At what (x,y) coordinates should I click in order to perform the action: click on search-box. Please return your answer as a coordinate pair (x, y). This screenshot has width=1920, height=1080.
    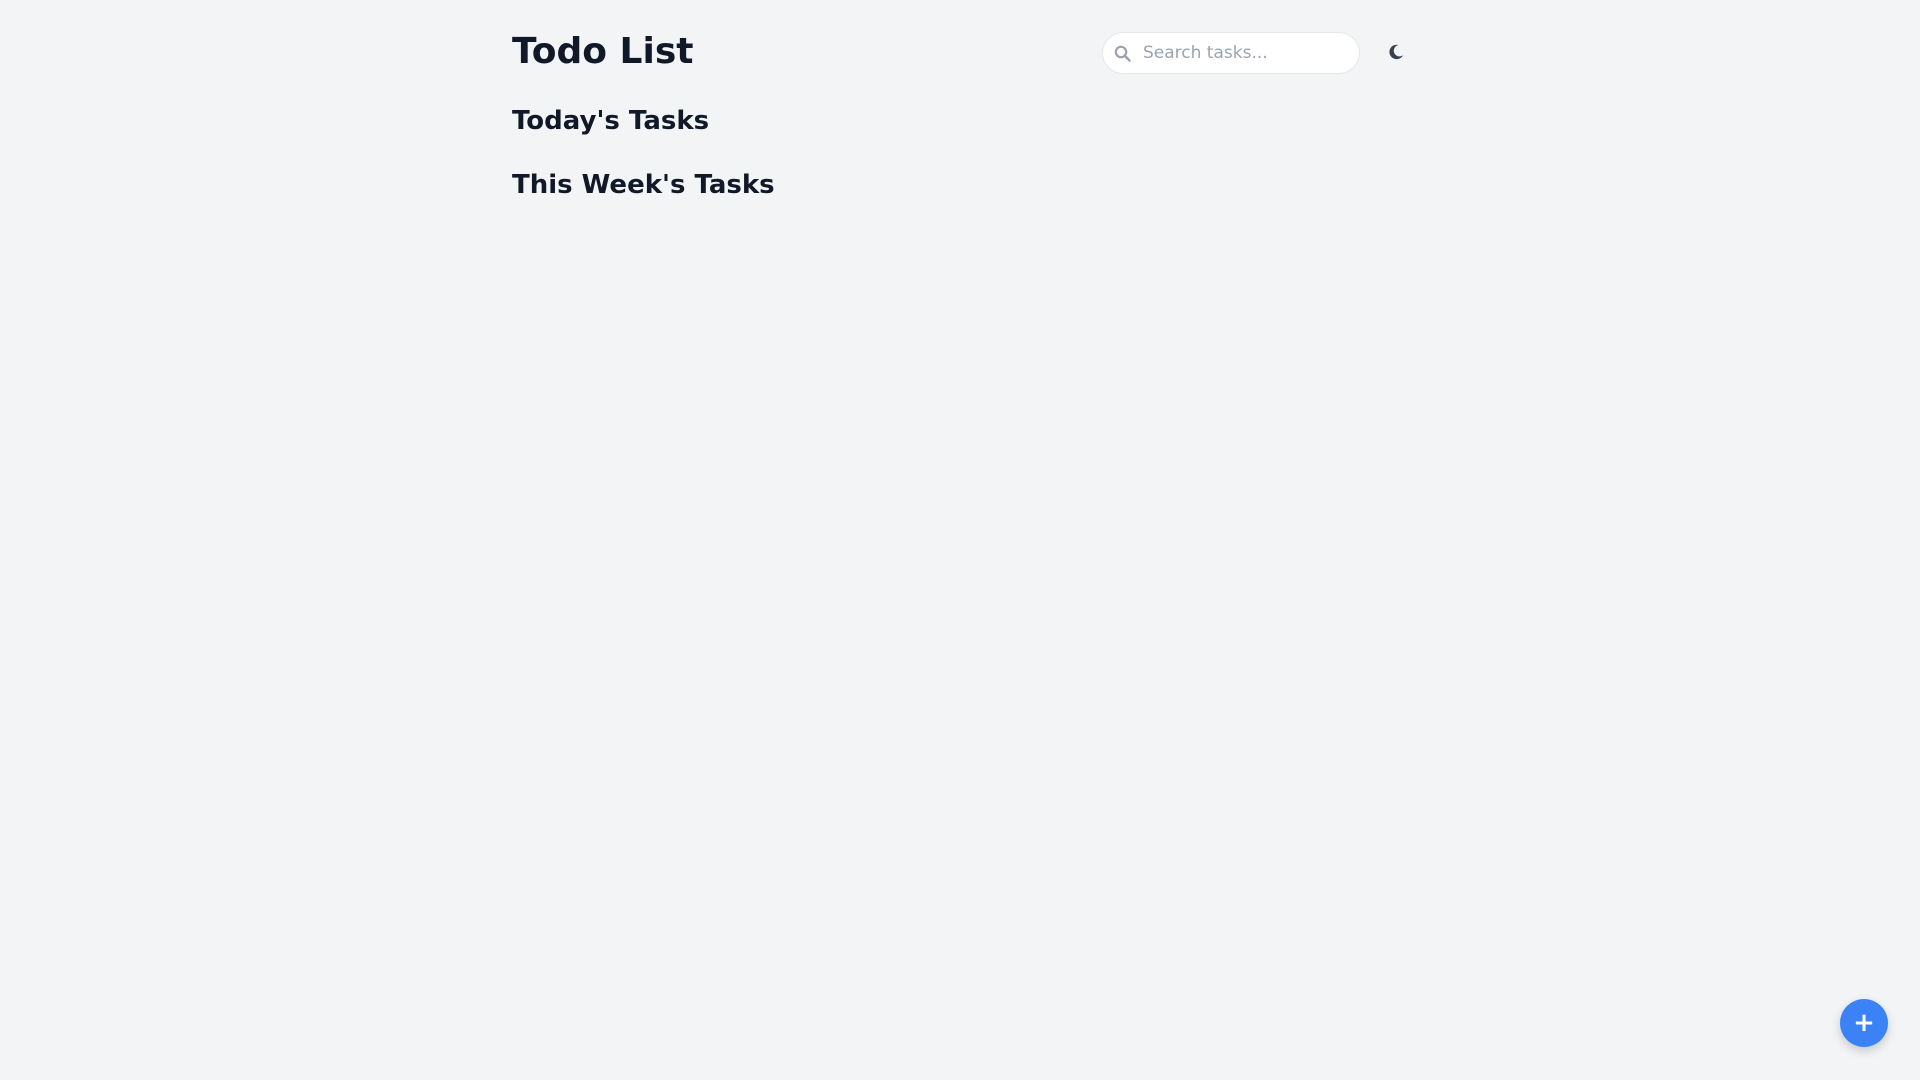
    Looking at the image, I should click on (1231, 53).